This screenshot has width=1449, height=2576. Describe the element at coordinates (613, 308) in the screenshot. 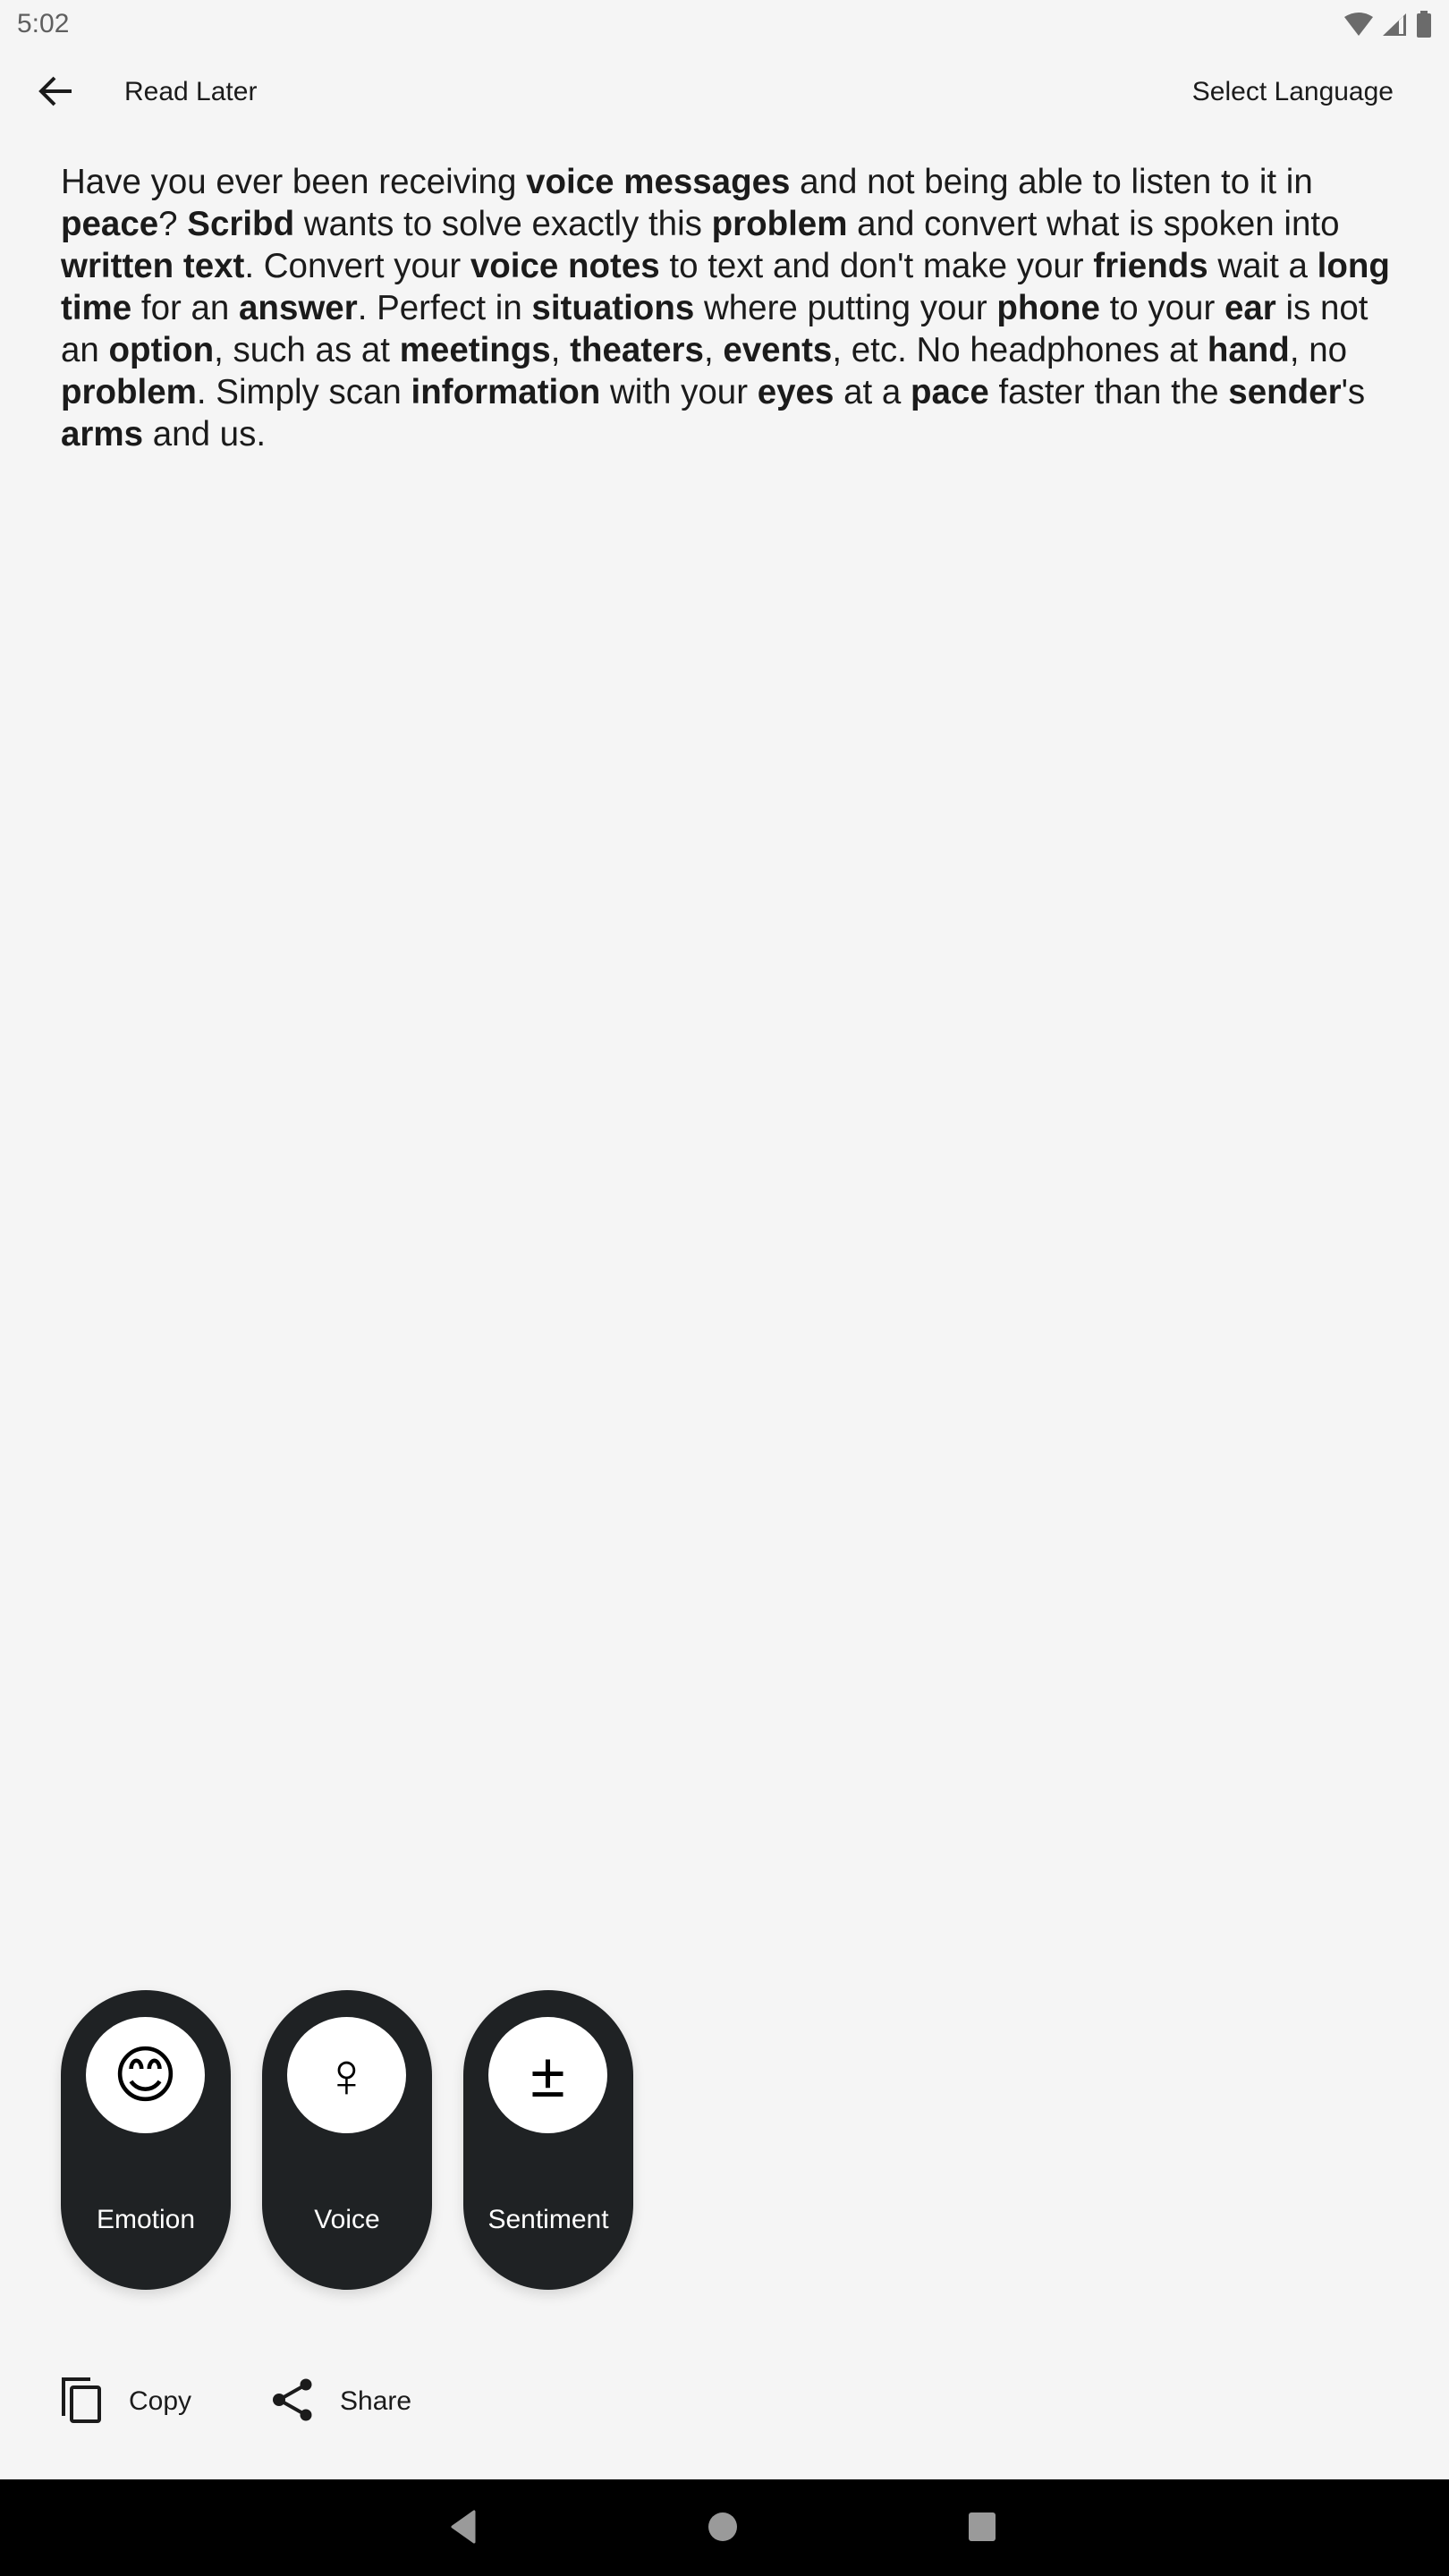

I see `bold-keyword: situations` at that location.